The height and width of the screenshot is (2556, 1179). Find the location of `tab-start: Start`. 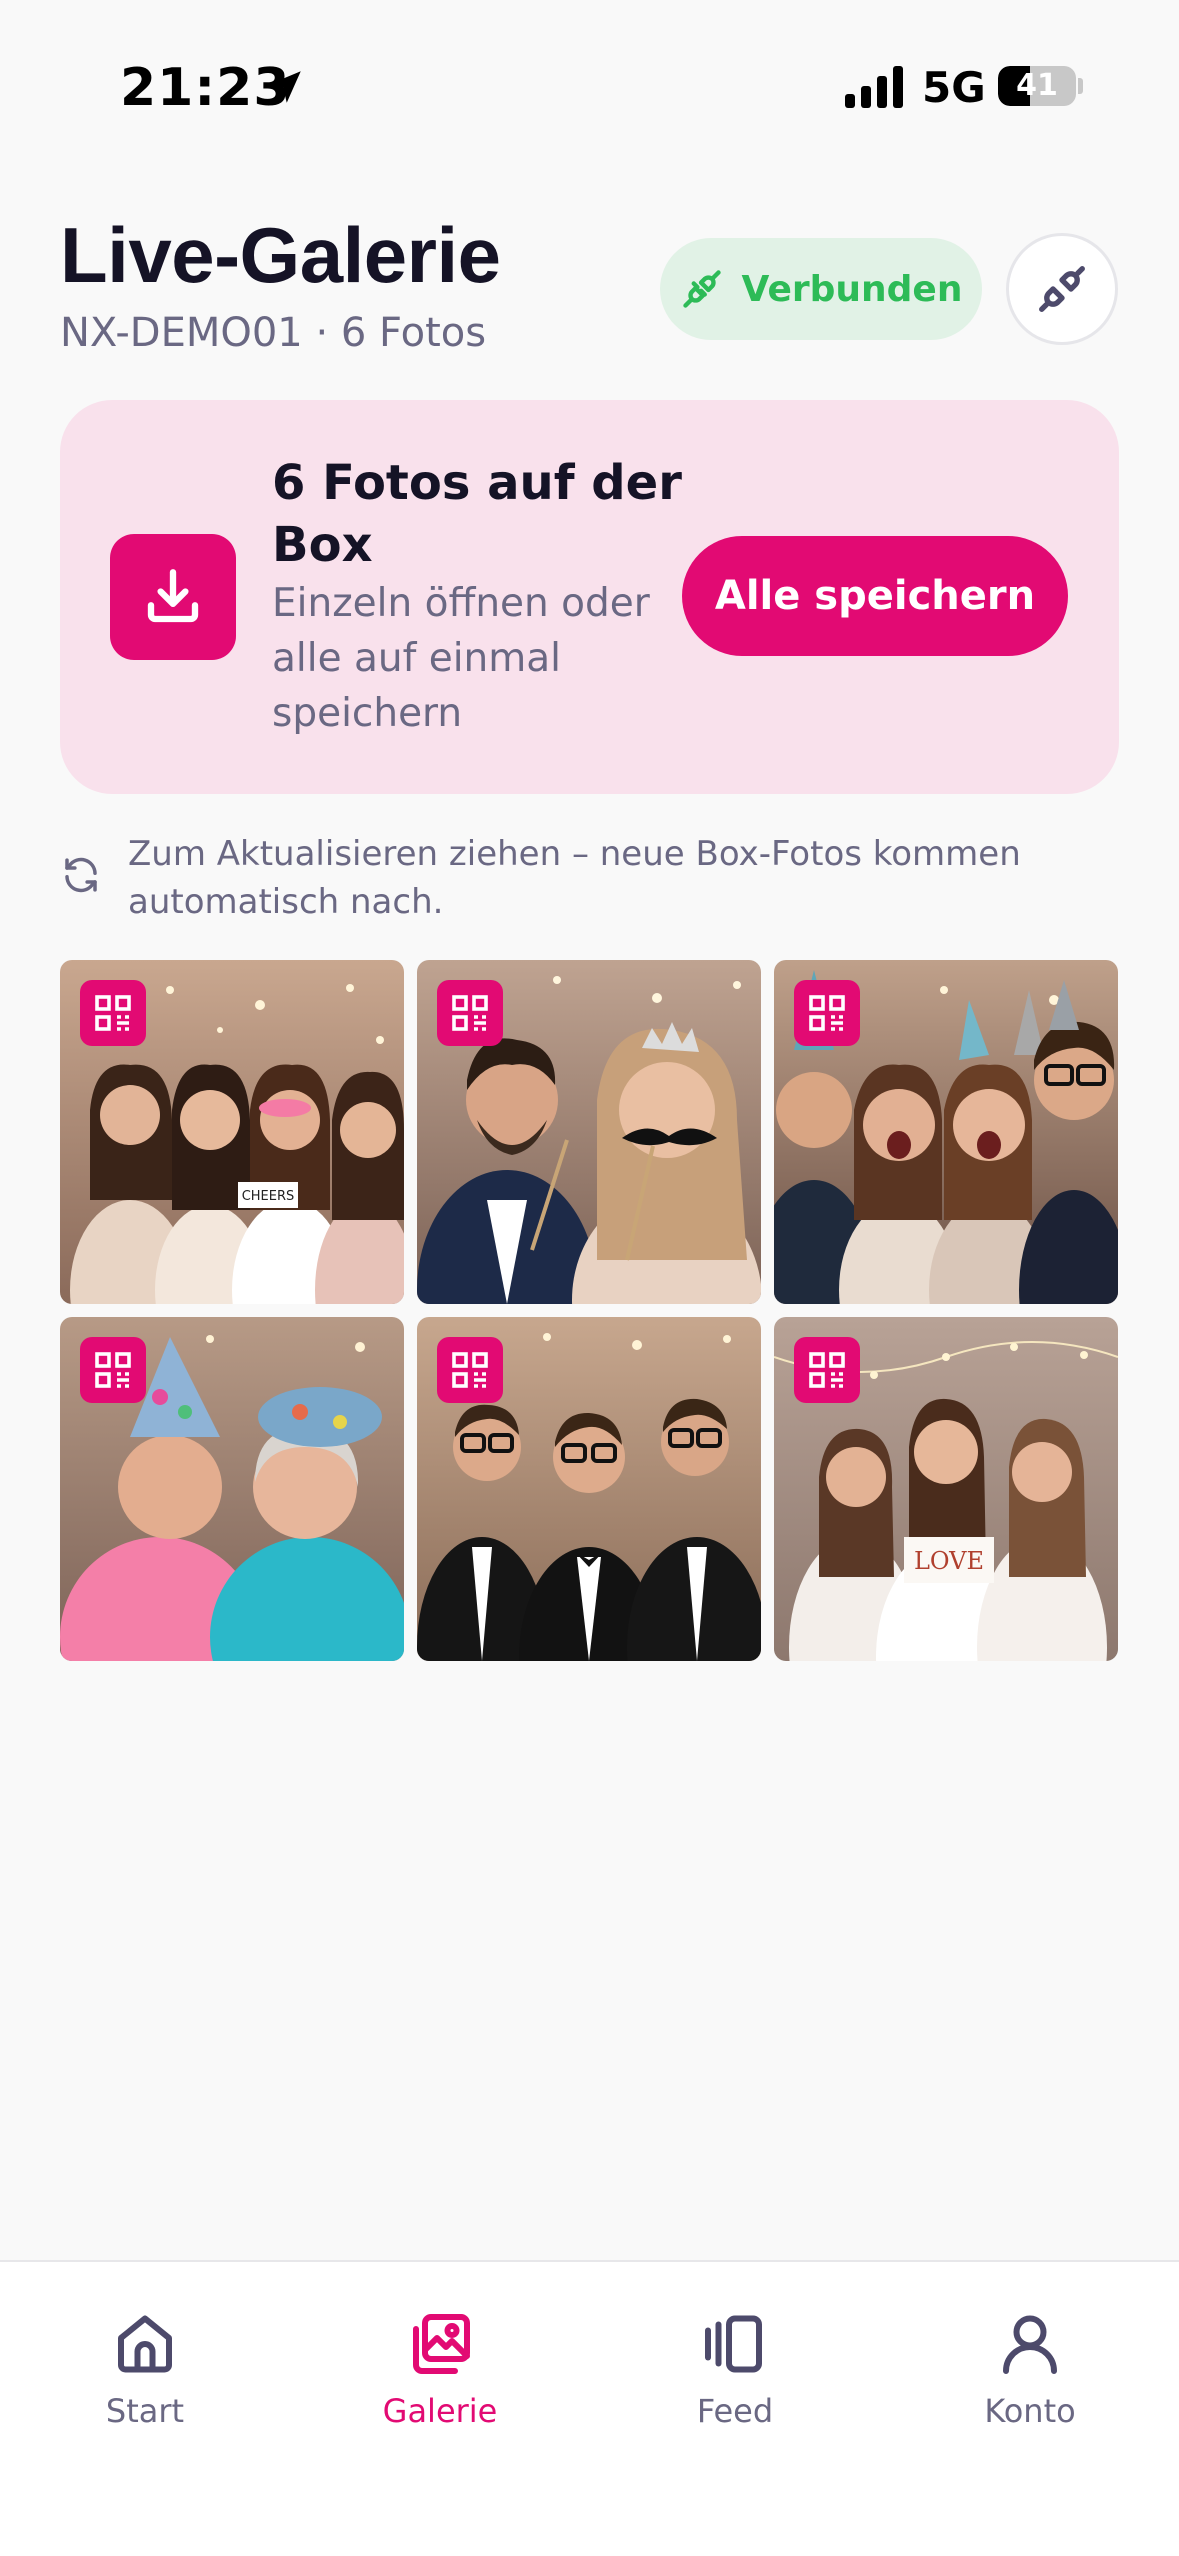

tab-start: Start is located at coordinates (145, 2383).